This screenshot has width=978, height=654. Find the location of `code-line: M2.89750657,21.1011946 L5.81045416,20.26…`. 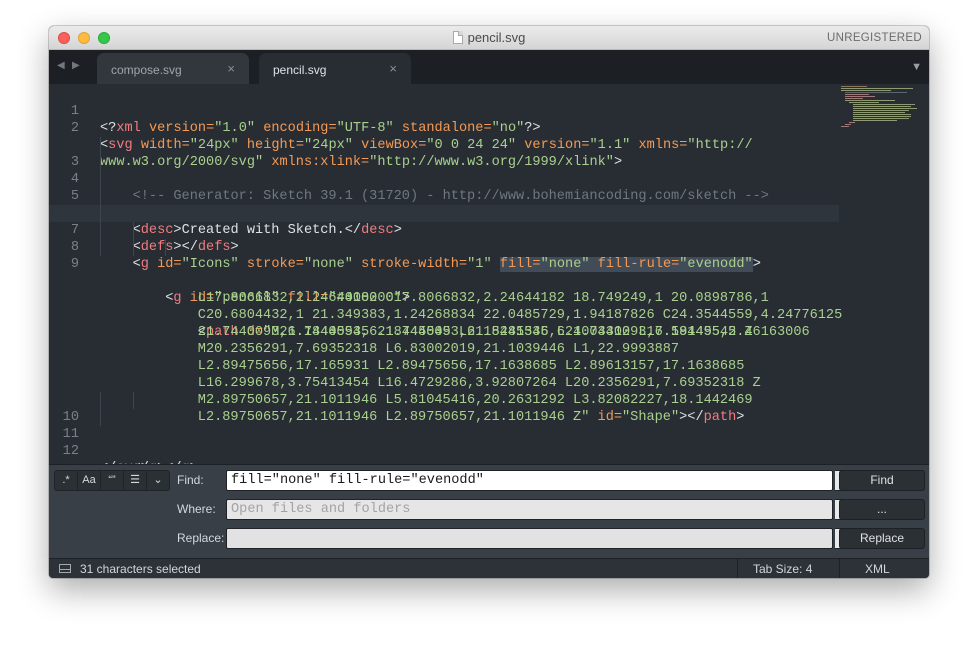

code-line: M2.89750657,21.1011946 L5.81045416,20.26… is located at coordinates (444, 383).